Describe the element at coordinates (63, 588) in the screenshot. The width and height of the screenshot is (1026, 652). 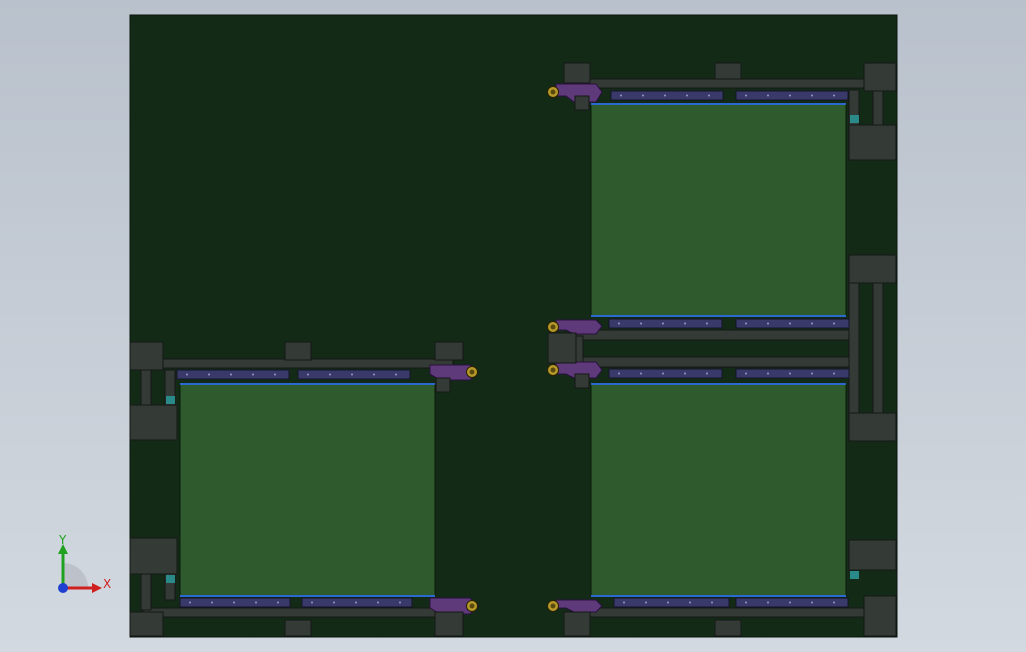
I see `z-axis-dot` at that location.